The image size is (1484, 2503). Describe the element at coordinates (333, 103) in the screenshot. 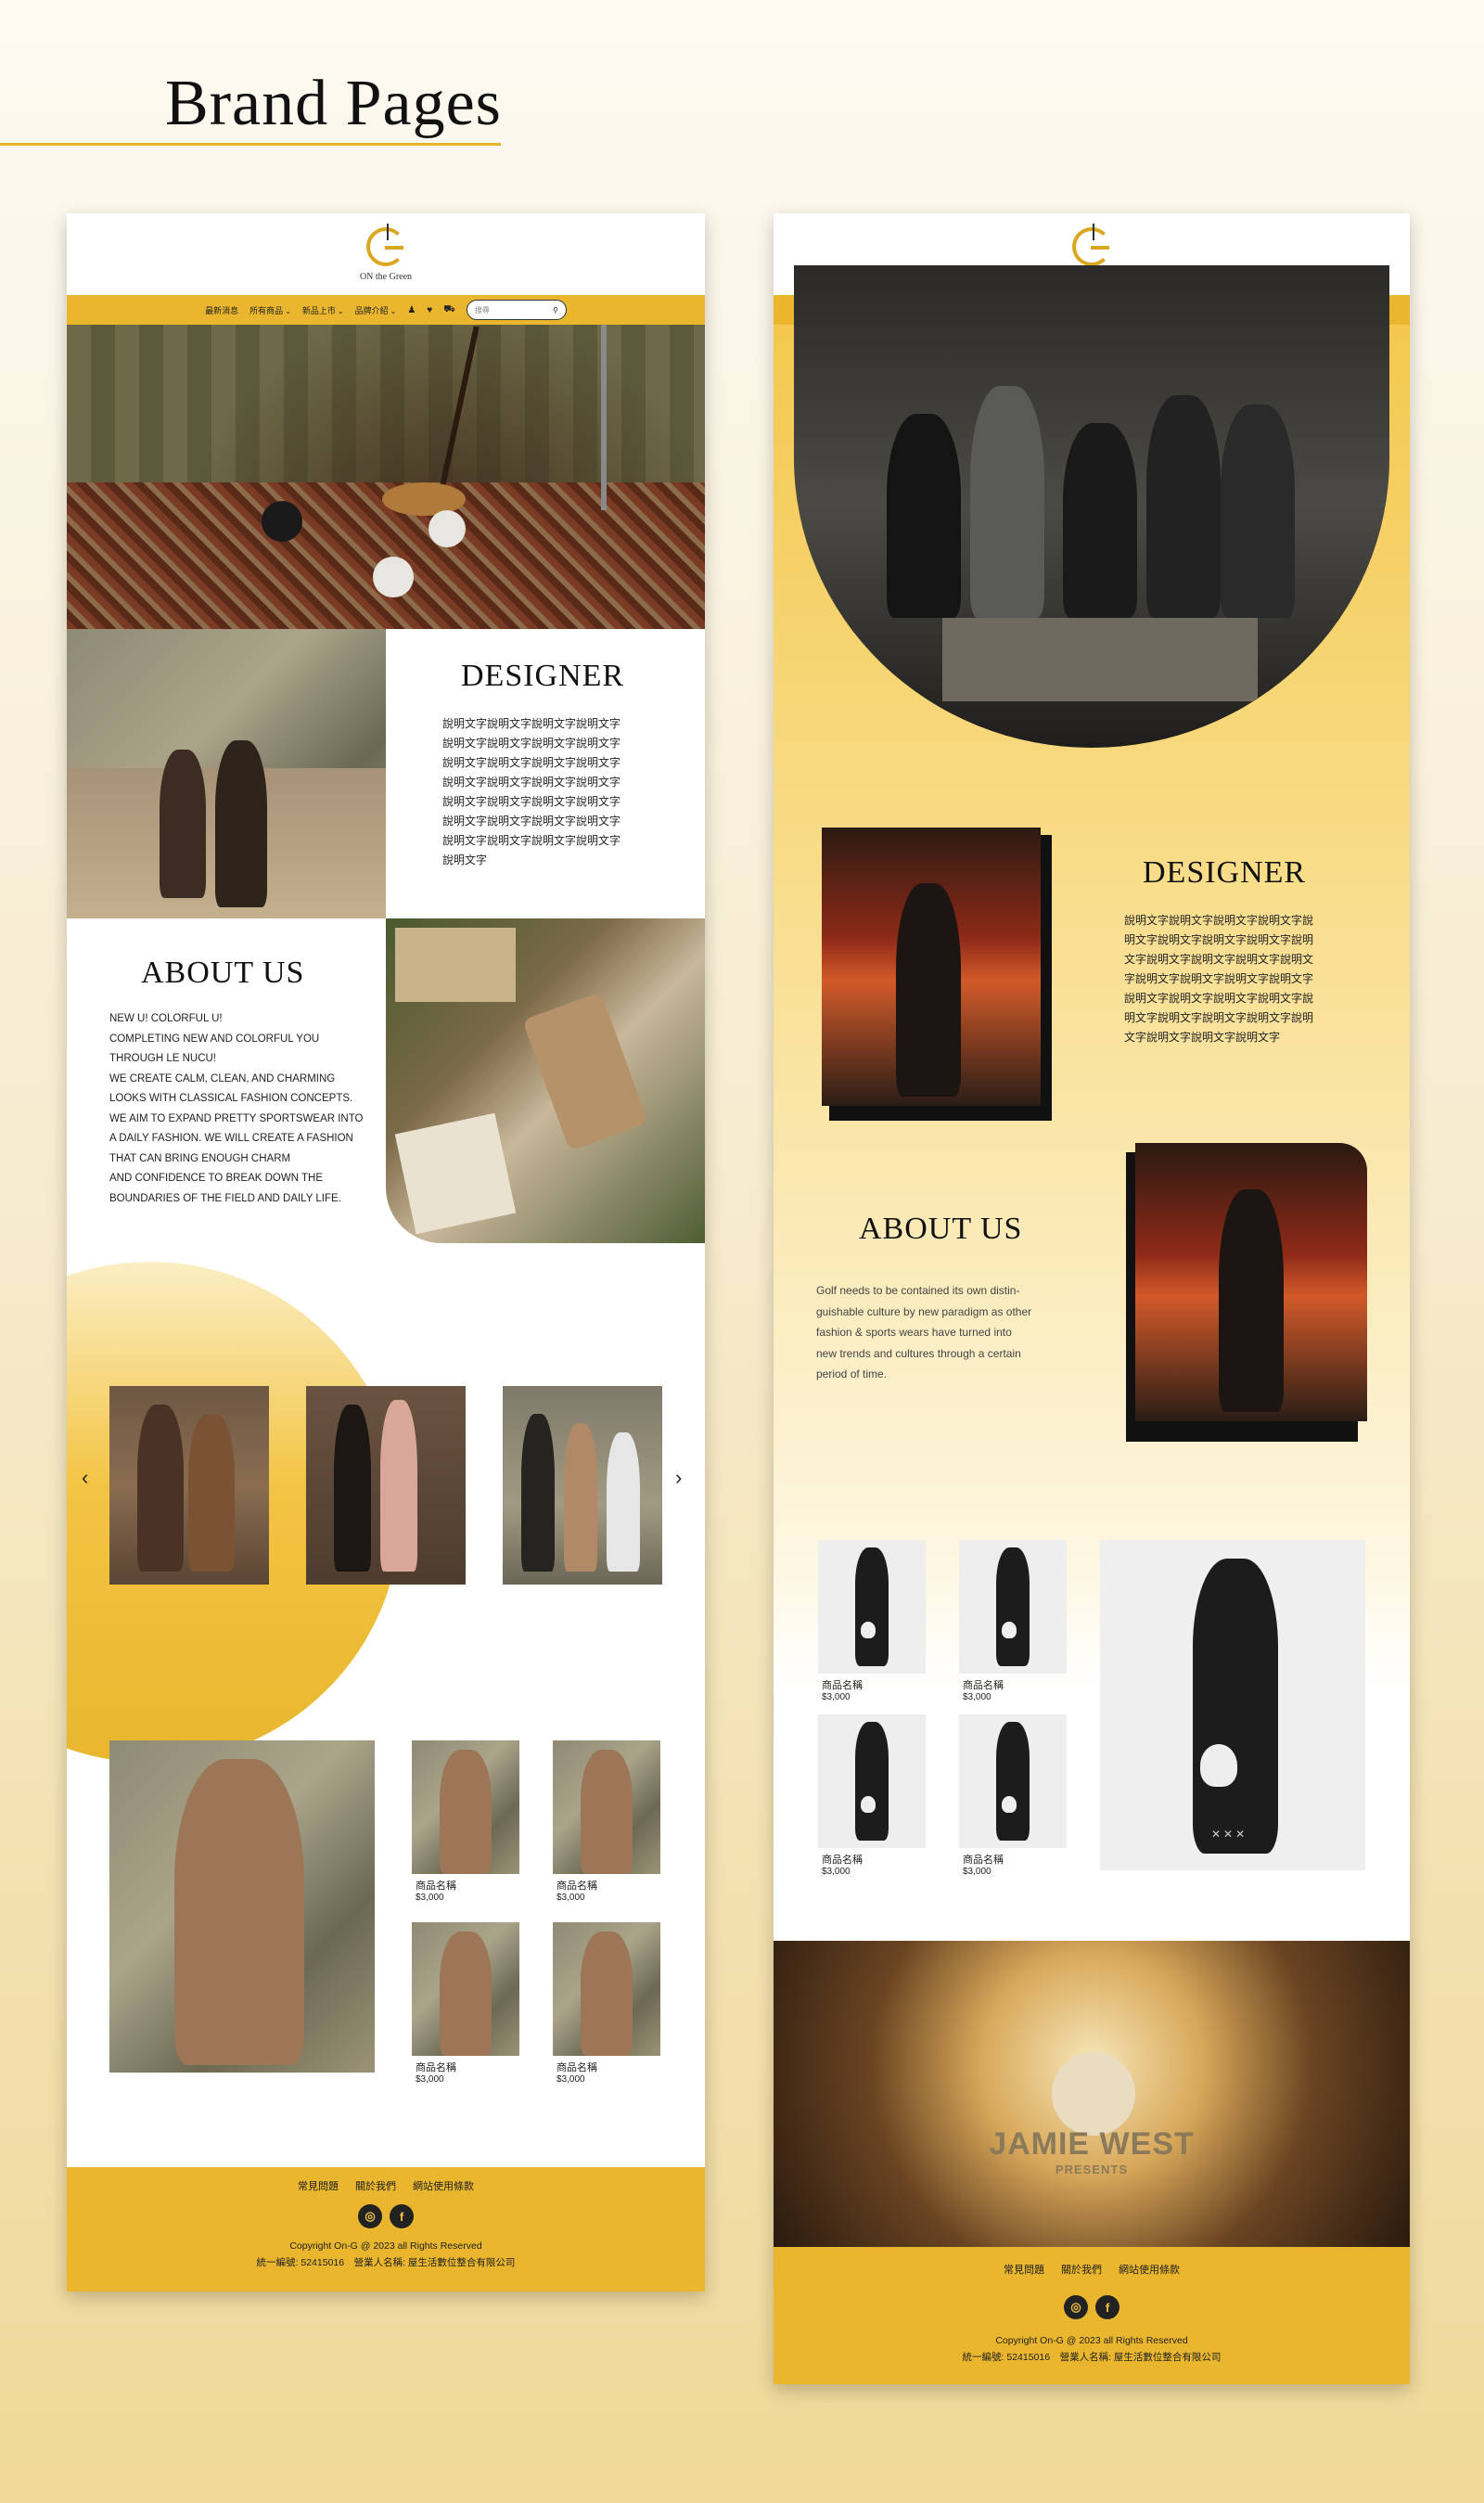

I see `page-title: Brand Pages` at that location.